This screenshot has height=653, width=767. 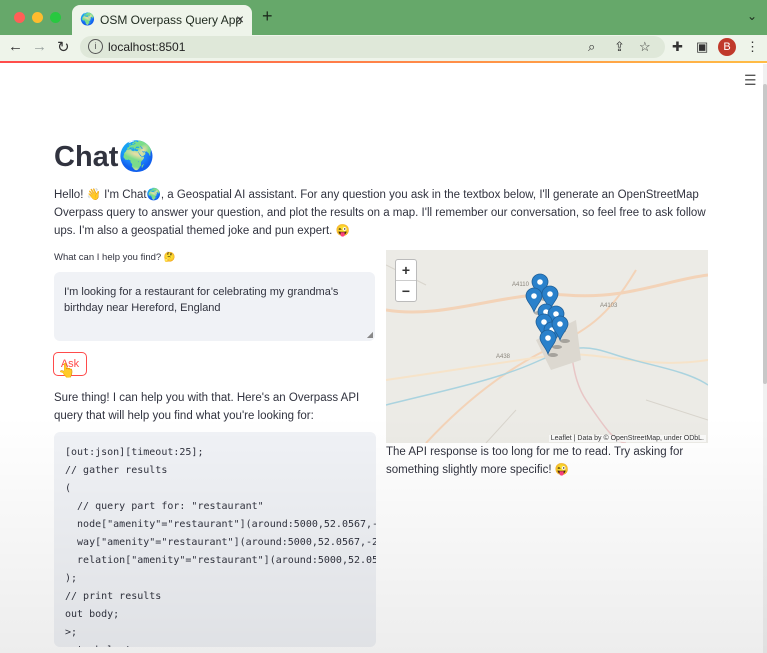 What do you see at coordinates (383, 62) in the screenshot?
I see `streamlit-header-decoration` at bounding box center [383, 62].